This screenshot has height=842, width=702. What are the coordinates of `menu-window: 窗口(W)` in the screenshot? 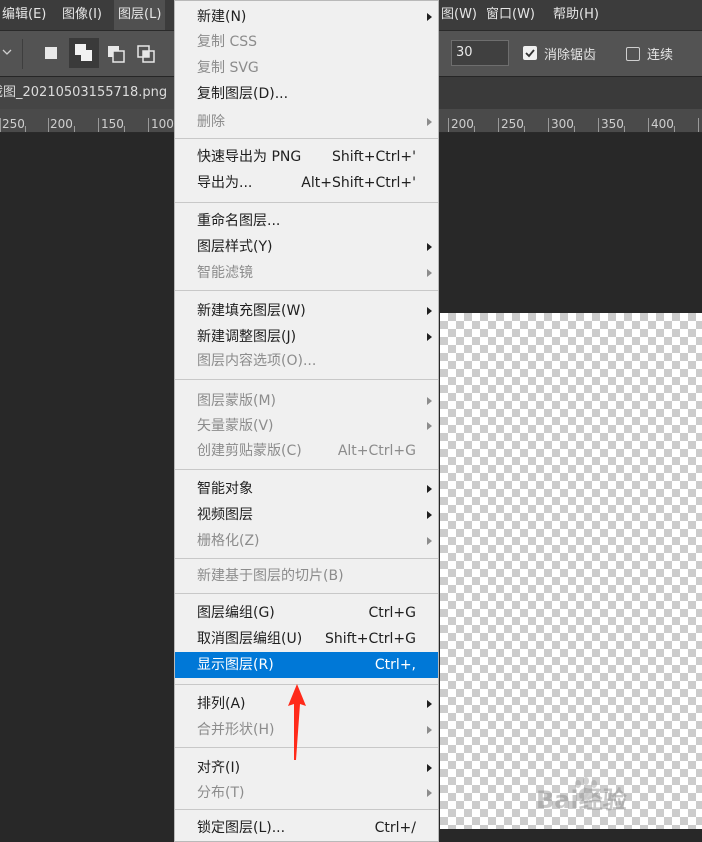 It's located at (510, 15).